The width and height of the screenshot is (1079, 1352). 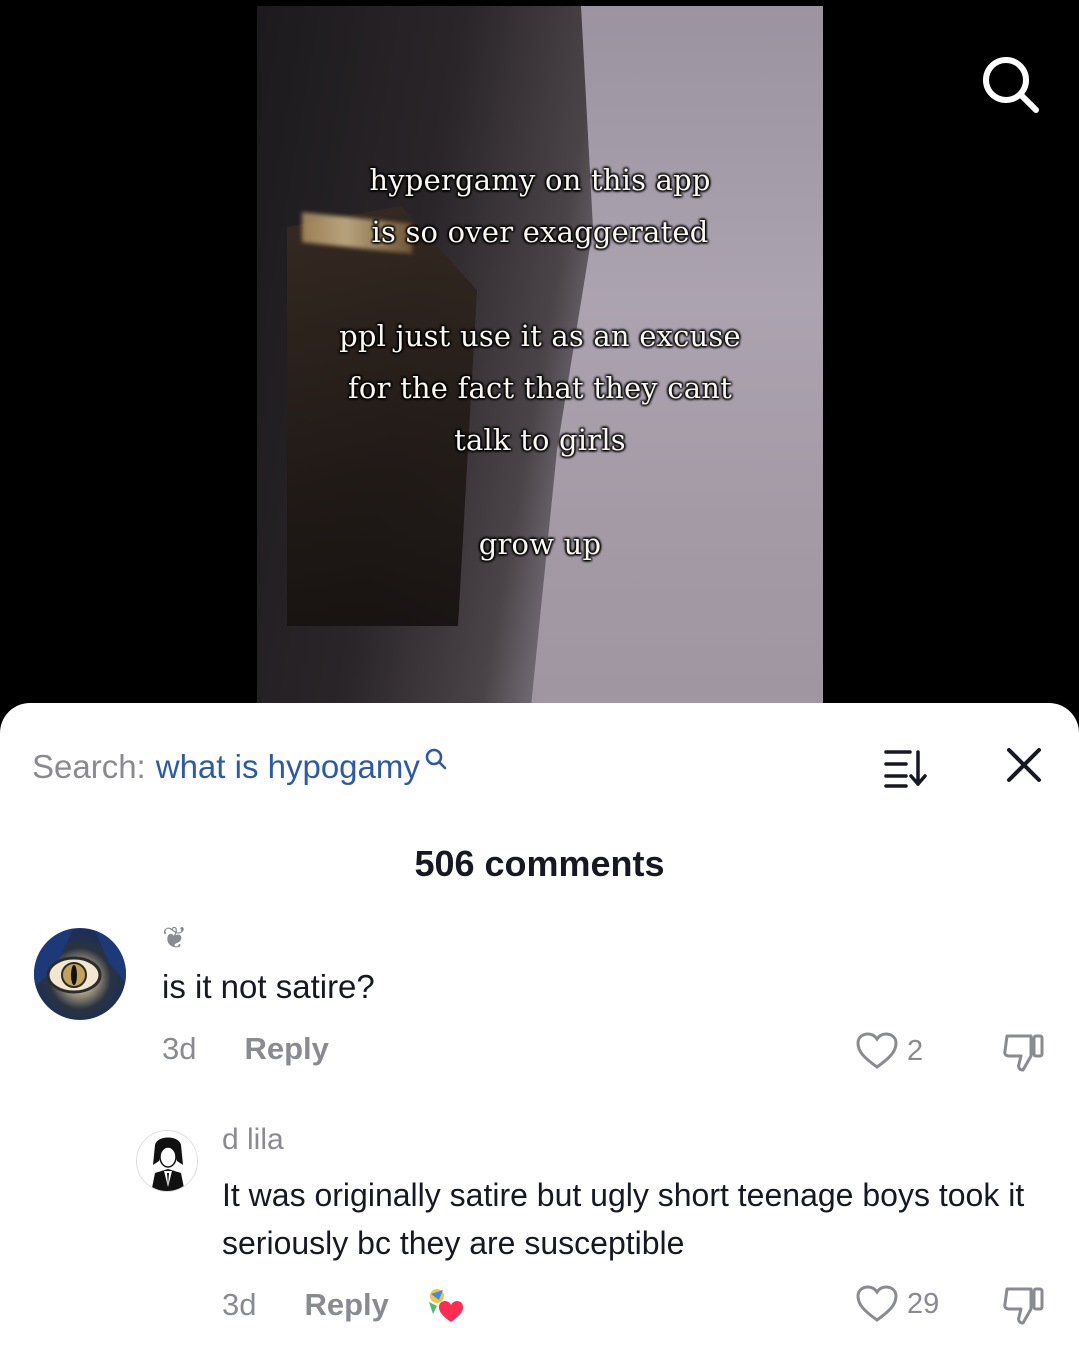 I want to click on video-overlay-line: grow up, so click(x=540, y=544).